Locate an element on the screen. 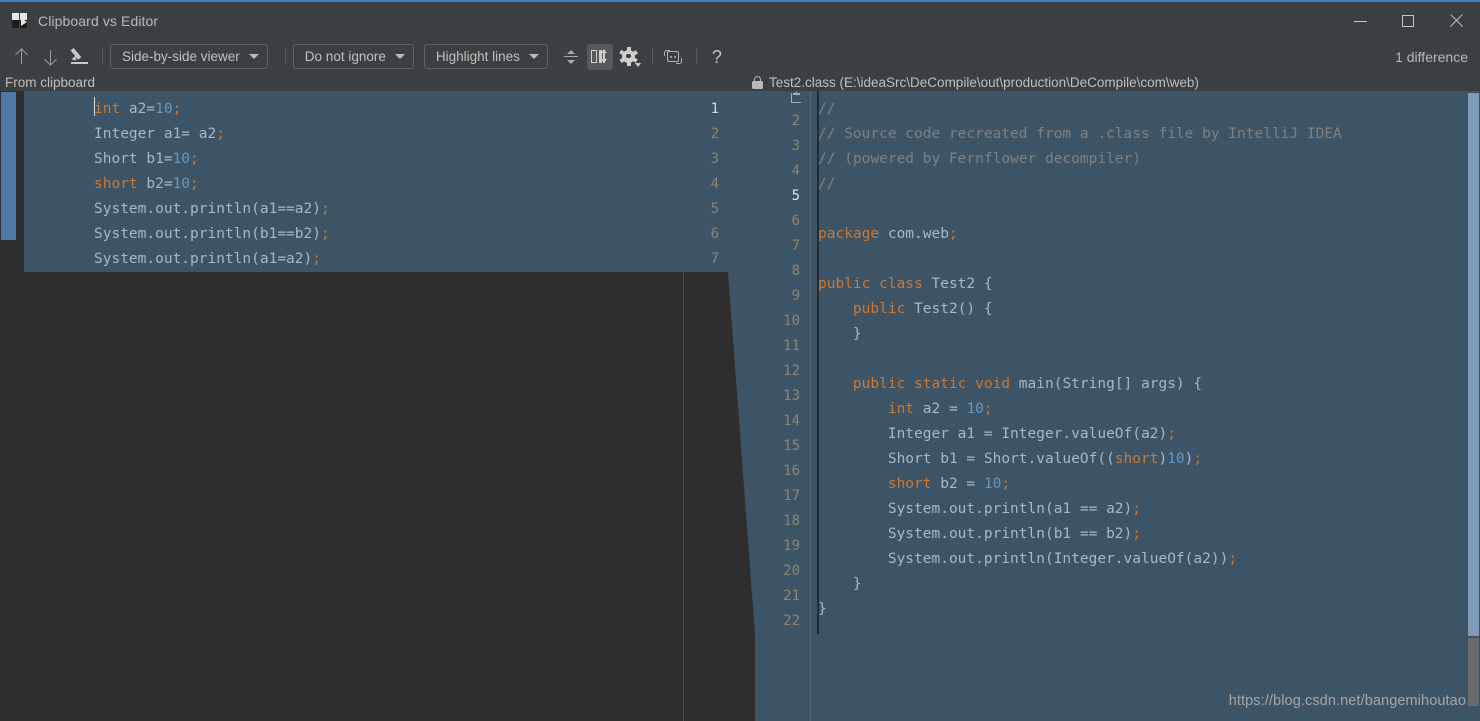  left-line-number: 5 is located at coordinates (714, 209).